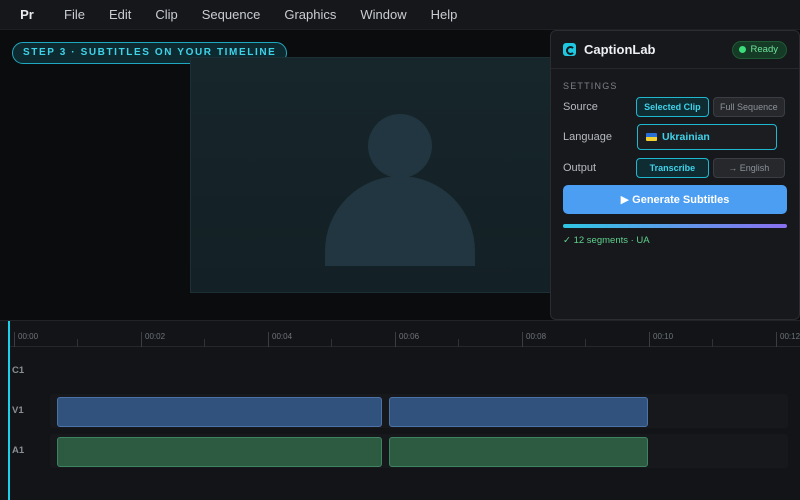 The width and height of the screenshot is (800, 500). I want to click on language-select: Ukrainian, so click(707, 137).